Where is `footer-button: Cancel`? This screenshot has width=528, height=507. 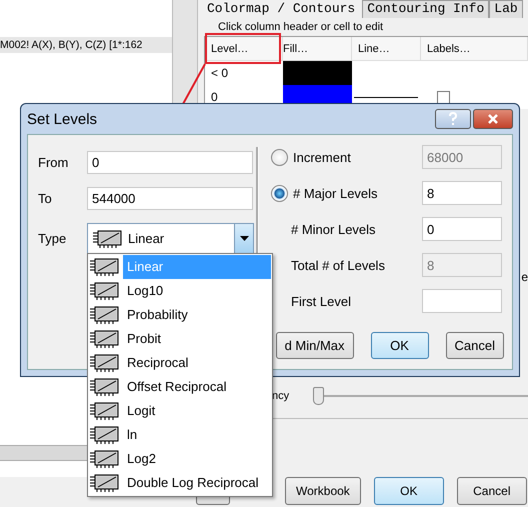
footer-button: Cancel is located at coordinates (491, 491).